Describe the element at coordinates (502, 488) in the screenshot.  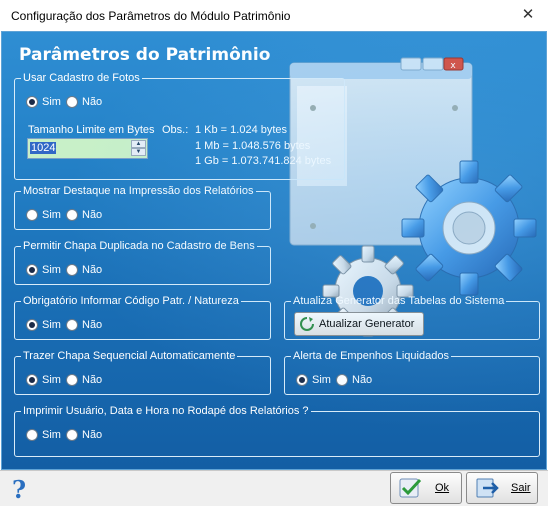
I see `exit-button: Sair` at that location.